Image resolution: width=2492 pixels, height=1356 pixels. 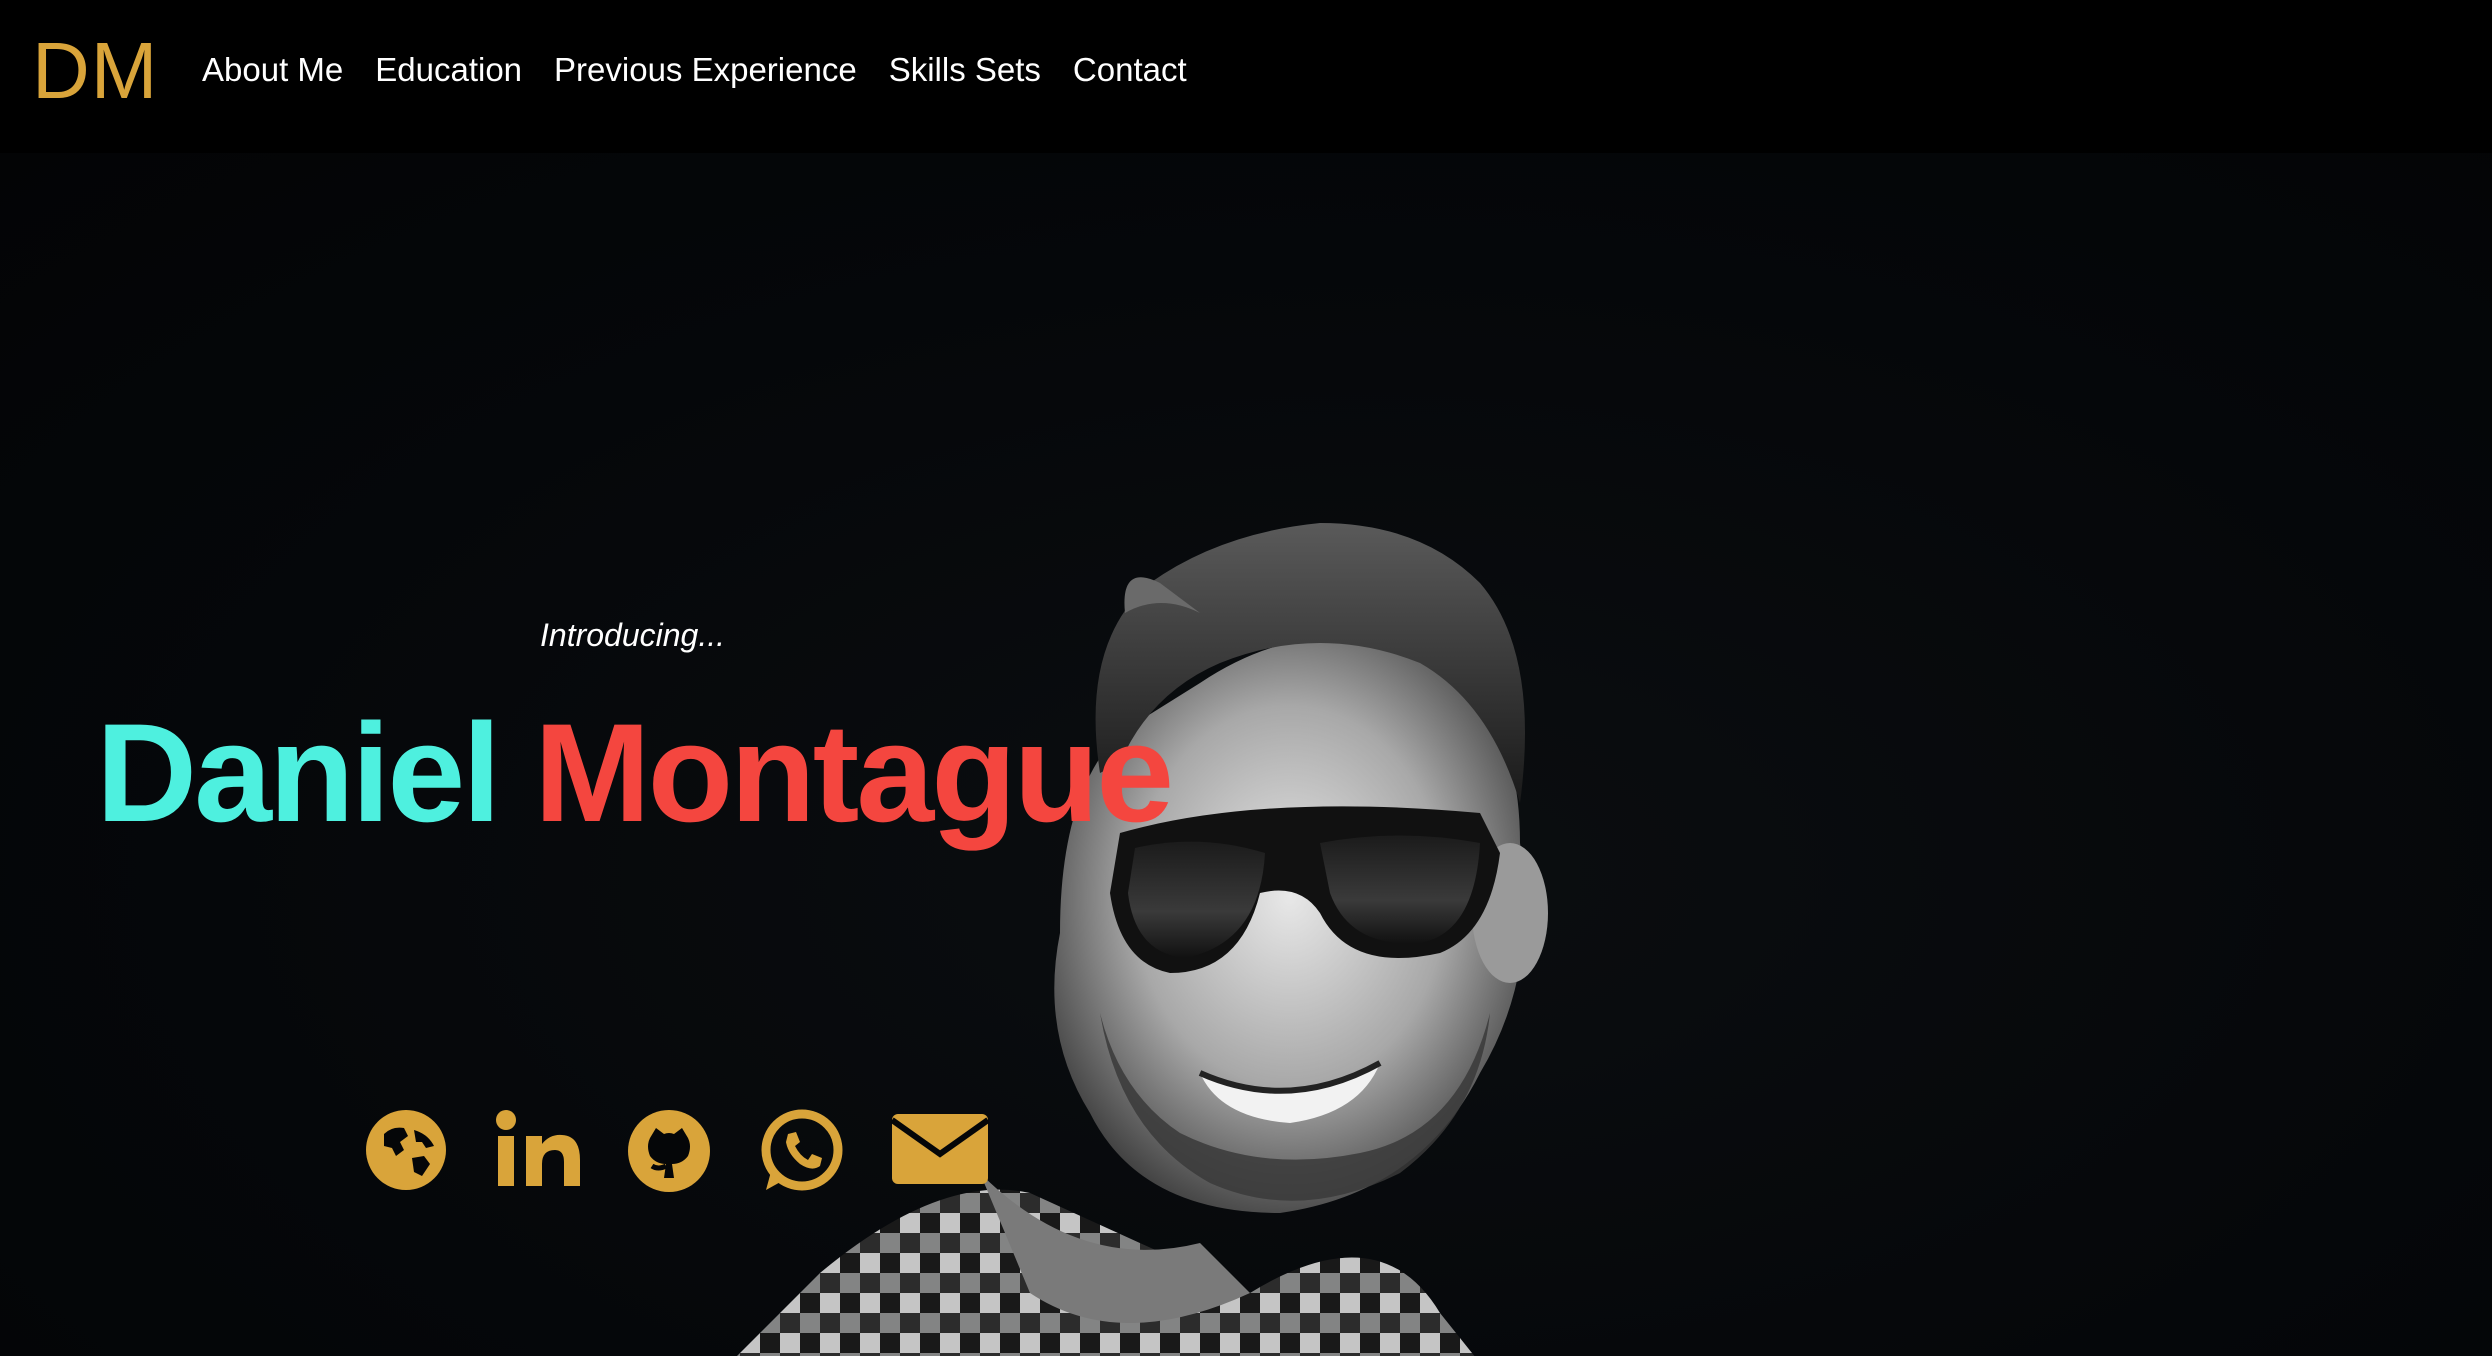 I want to click on nav-item-about-me: About Me, so click(x=272, y=70).